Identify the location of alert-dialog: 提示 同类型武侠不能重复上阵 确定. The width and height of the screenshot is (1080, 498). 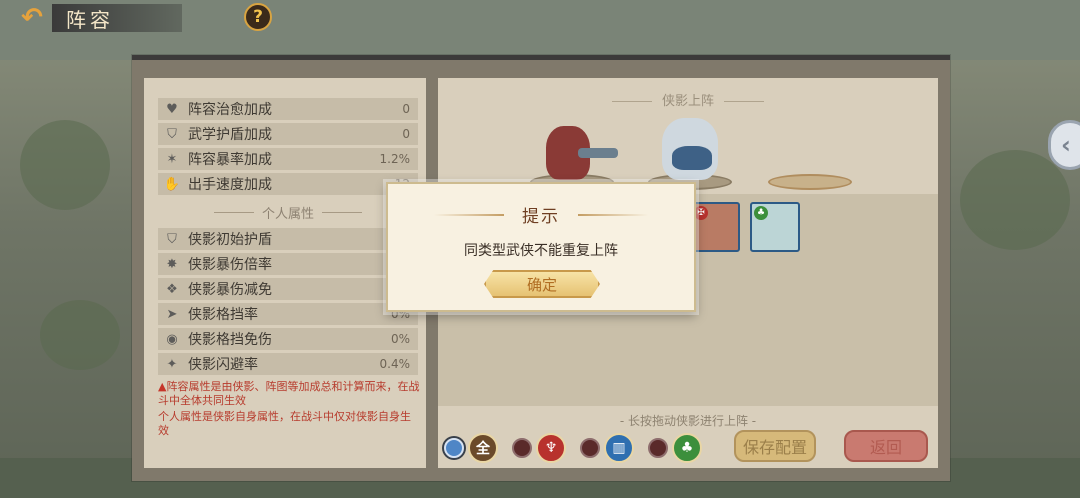
(541, 247).